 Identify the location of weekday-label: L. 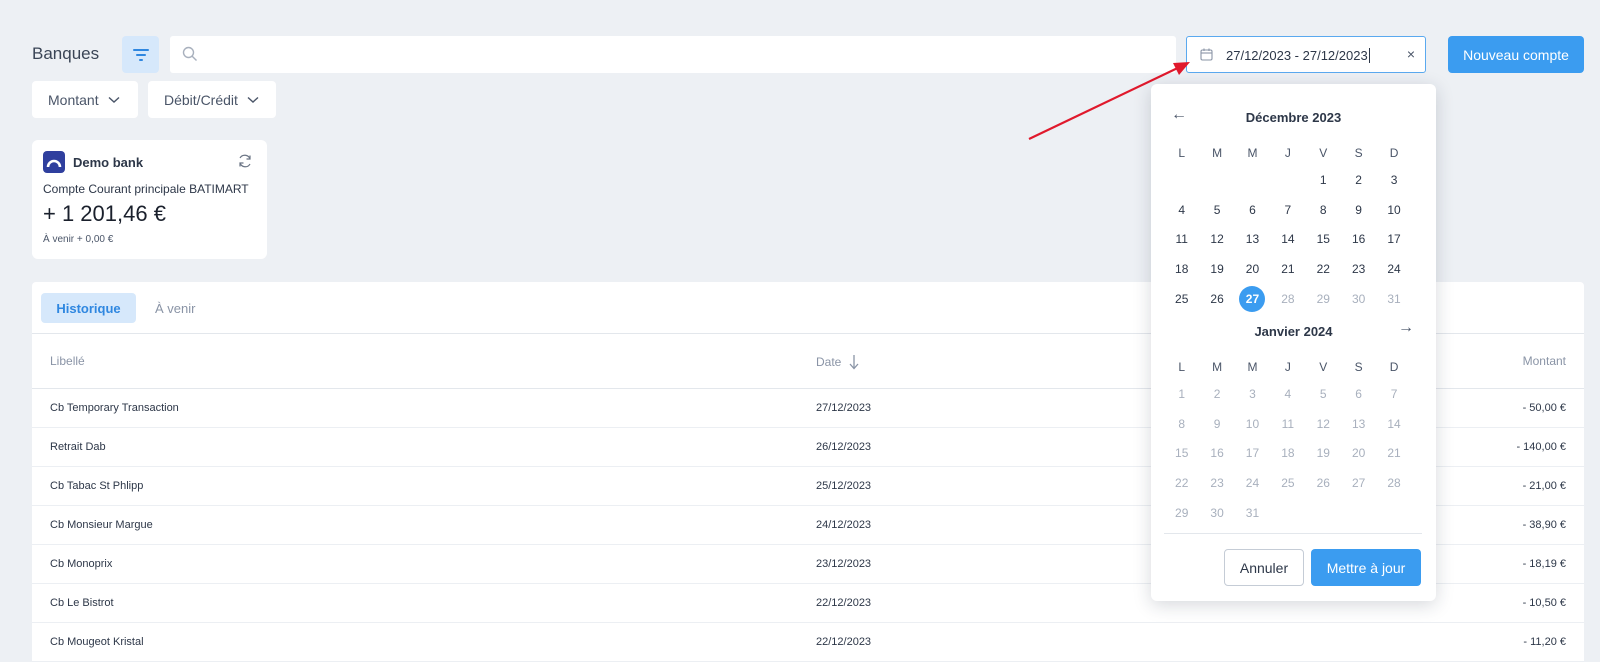
(1182, 153).